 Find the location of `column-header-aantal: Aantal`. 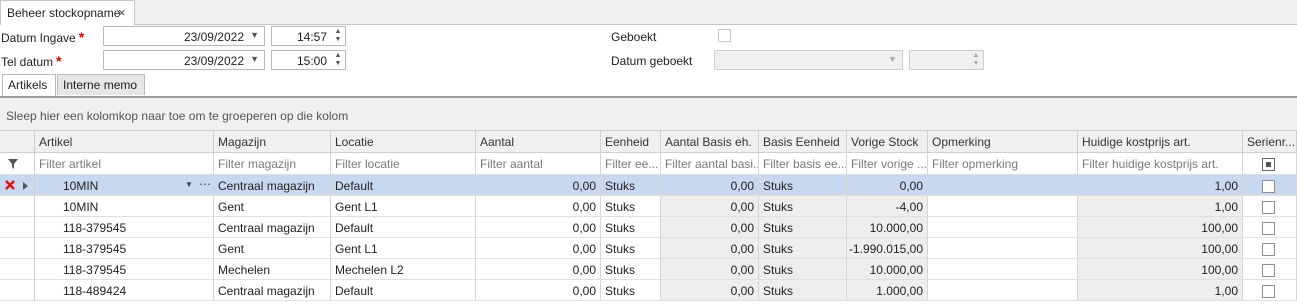

column-header-aantal: Aantal is located at coordinates (538, 142).